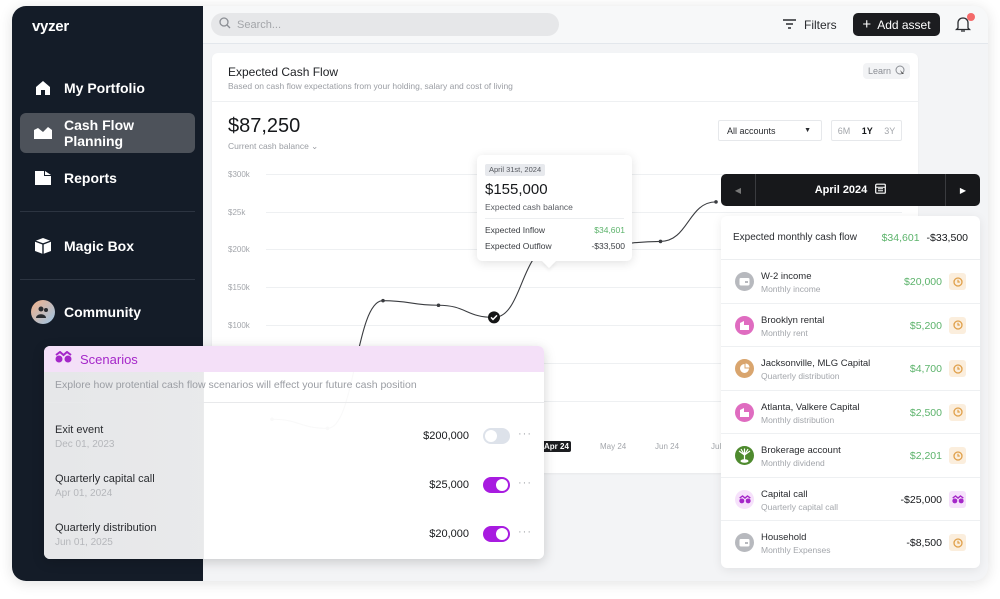 The height and width of the screenshot is (599, 1000). What do you see at coordinates (43, 133) in the screenshot?
I see `cash-flow-icon` at bounding box center [43, 133].